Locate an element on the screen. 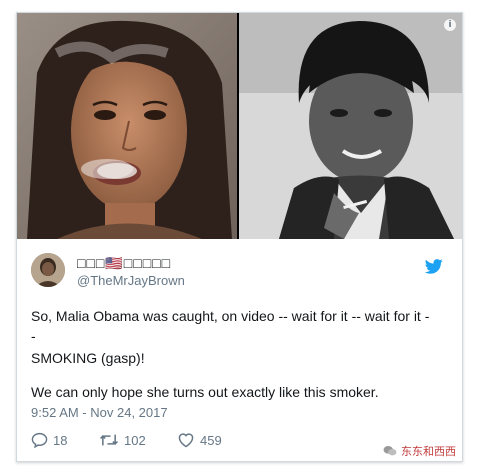  watermark: 东东和西西 is located at coordinates (419, 451).